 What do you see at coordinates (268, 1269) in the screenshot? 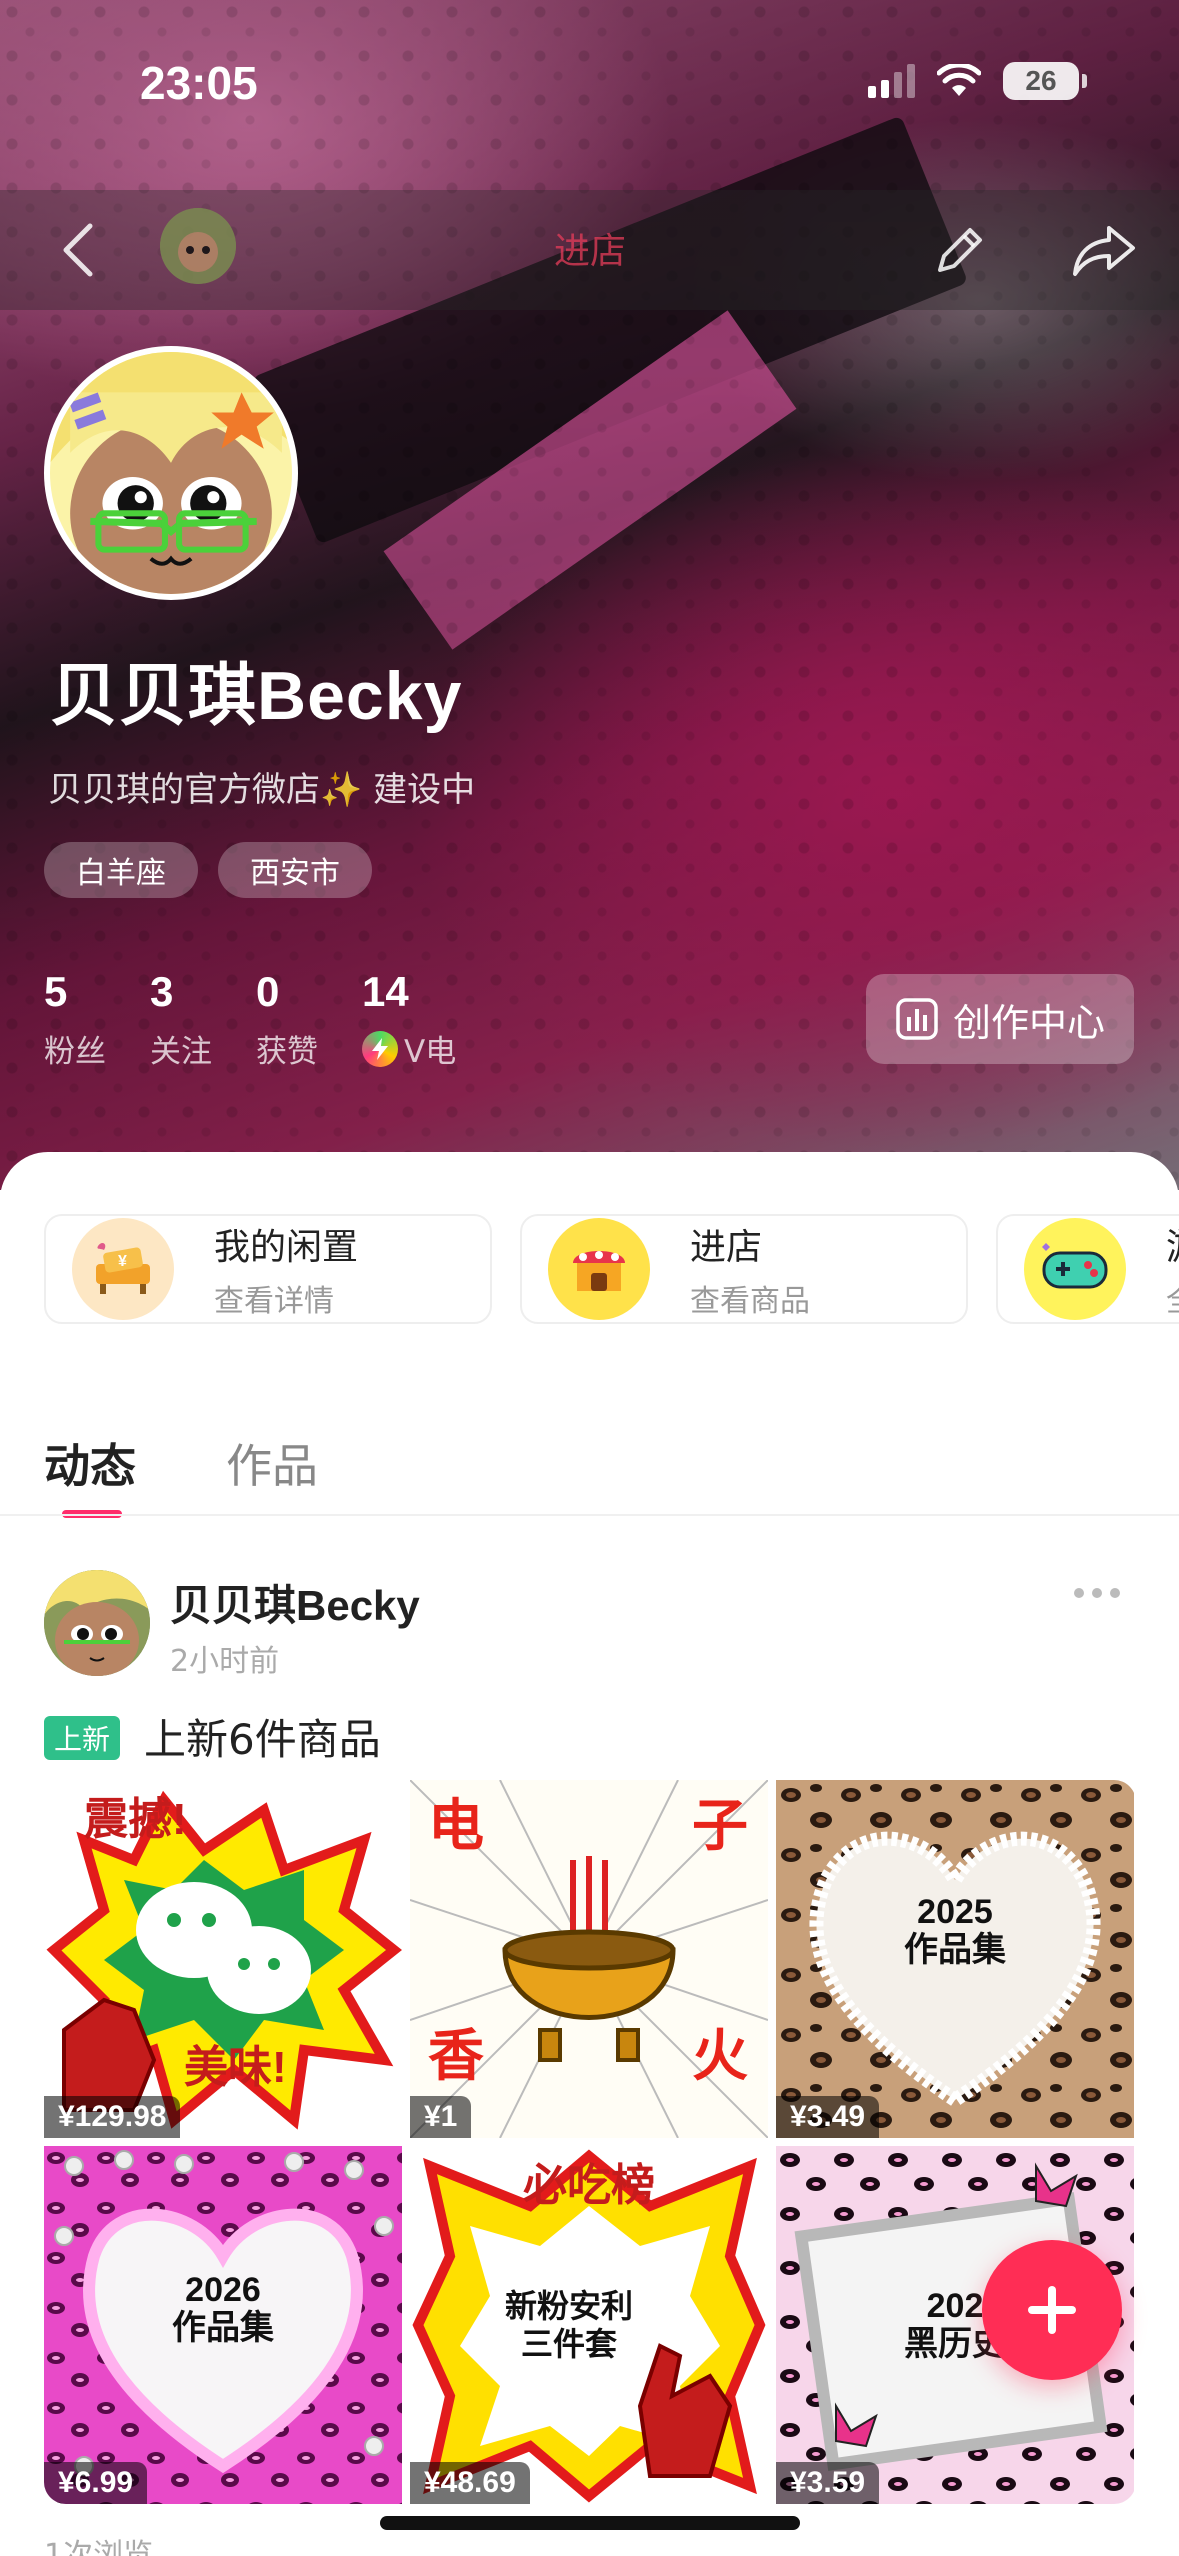
I see `shortcut-my-idle-items: ¥ 我的闲置 查看详情` at bounding box center [268, 1269].